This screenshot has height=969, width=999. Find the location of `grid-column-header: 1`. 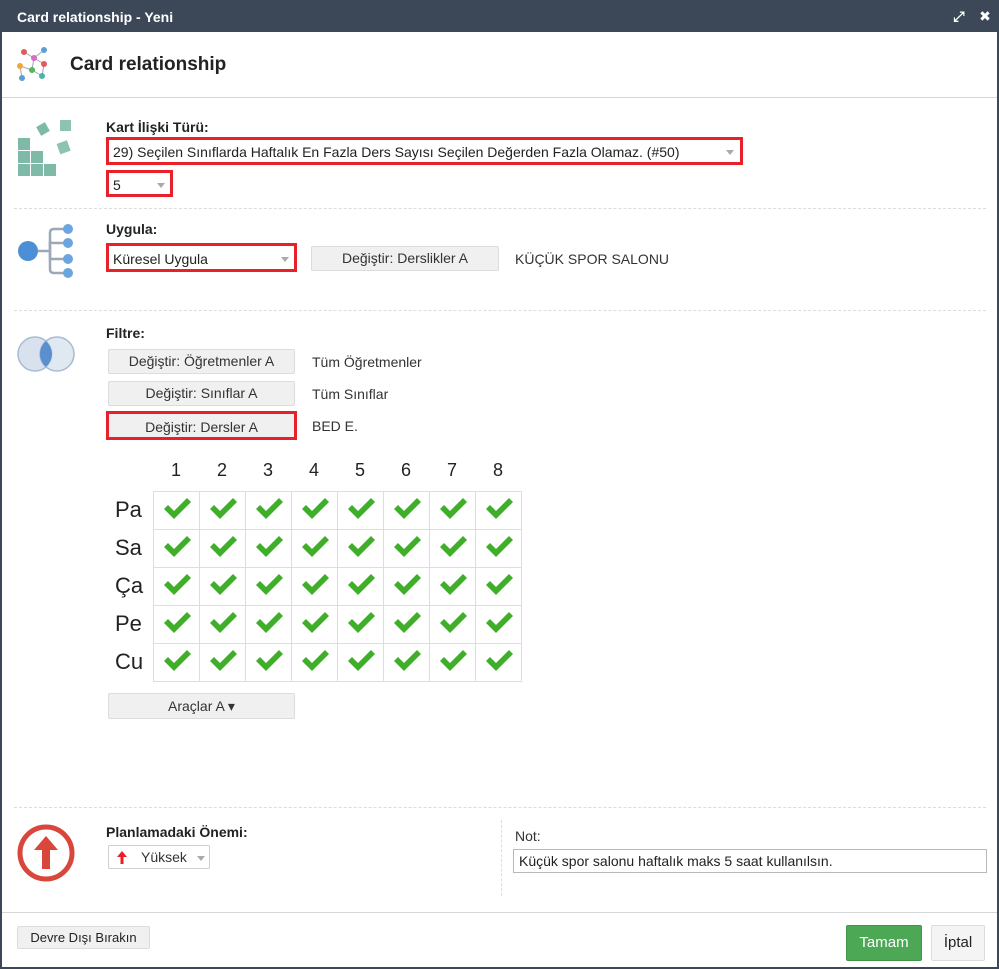

grid-column-header: 1 is located at coordinates (175, 470).